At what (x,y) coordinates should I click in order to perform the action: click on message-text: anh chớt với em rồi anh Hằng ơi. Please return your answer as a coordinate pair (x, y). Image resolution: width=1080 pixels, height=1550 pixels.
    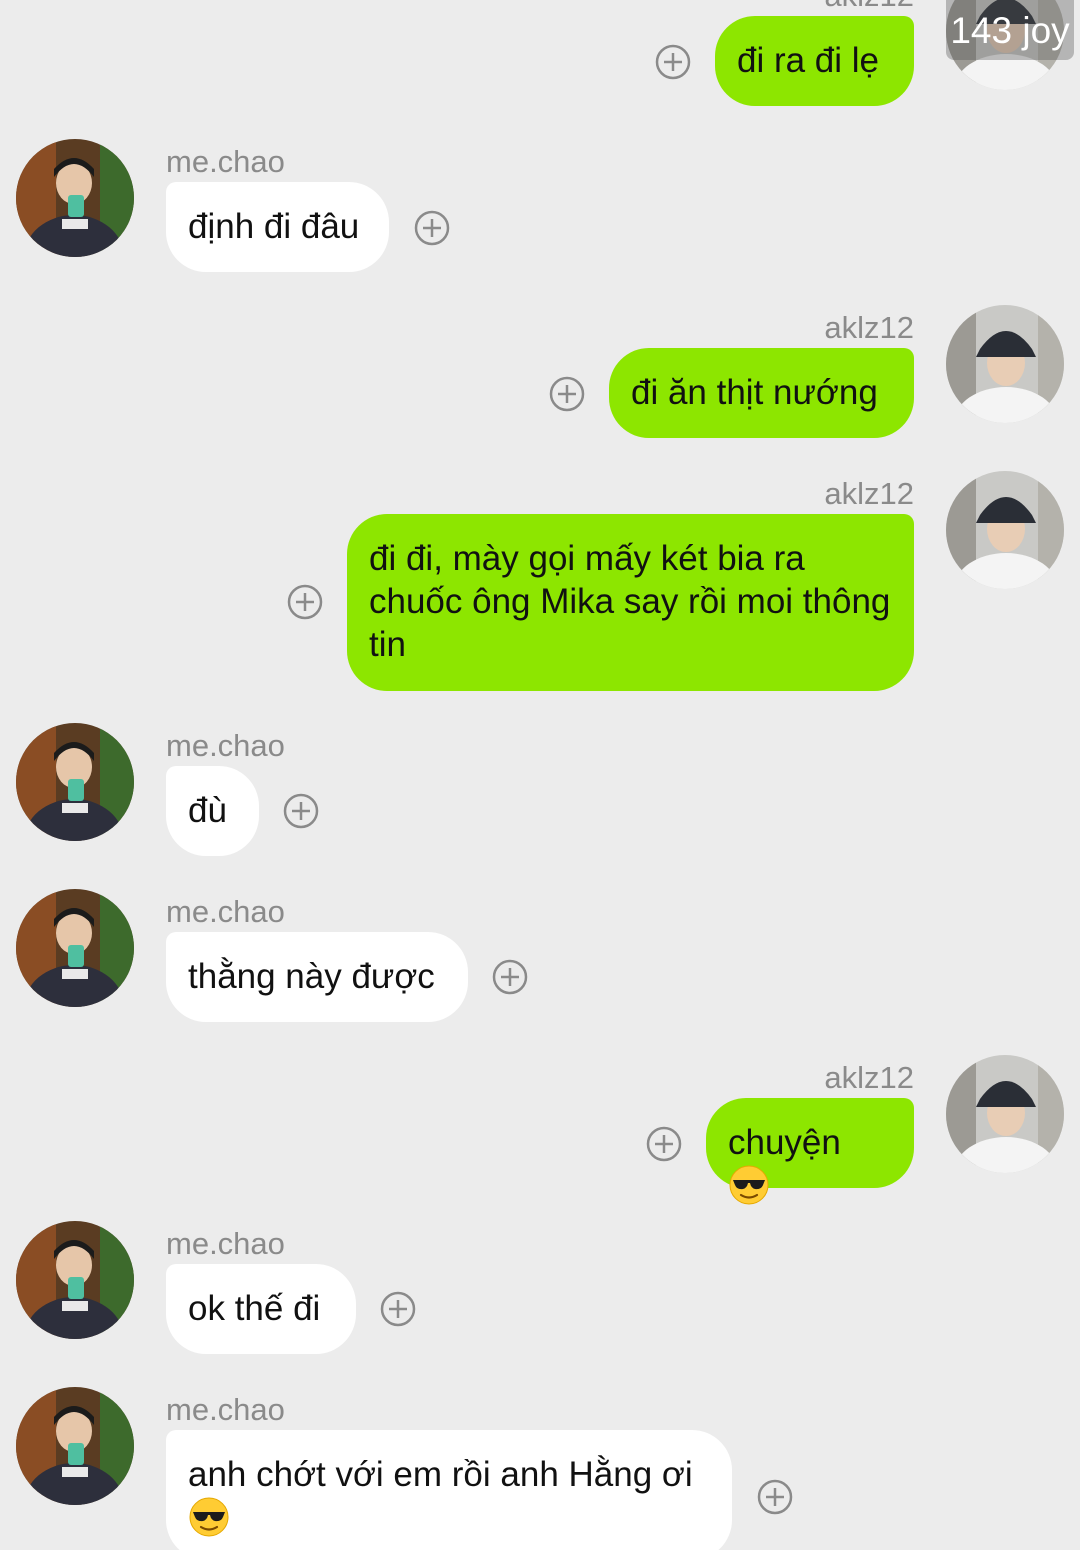
    Looking at the image, I should click on (440, 1474).